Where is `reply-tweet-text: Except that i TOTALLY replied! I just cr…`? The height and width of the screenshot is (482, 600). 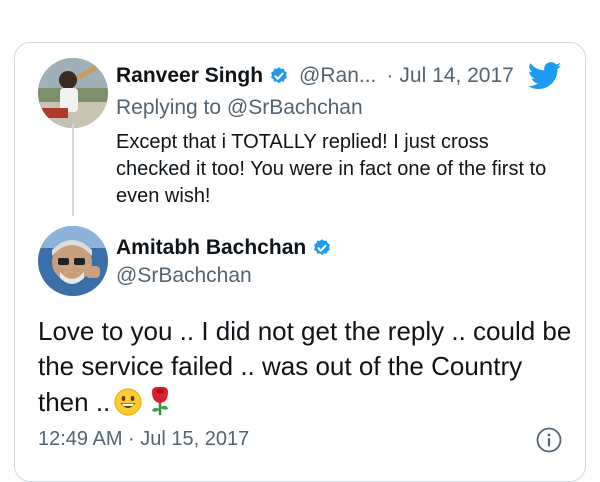 reply-tweet-text: Except that i TOTALLY replied! I just cr… is located at coordinates (331, 169).